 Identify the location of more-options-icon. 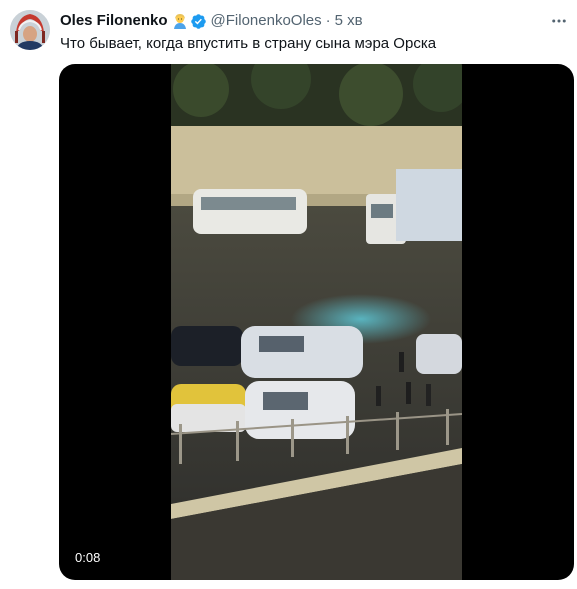
(559, 21).